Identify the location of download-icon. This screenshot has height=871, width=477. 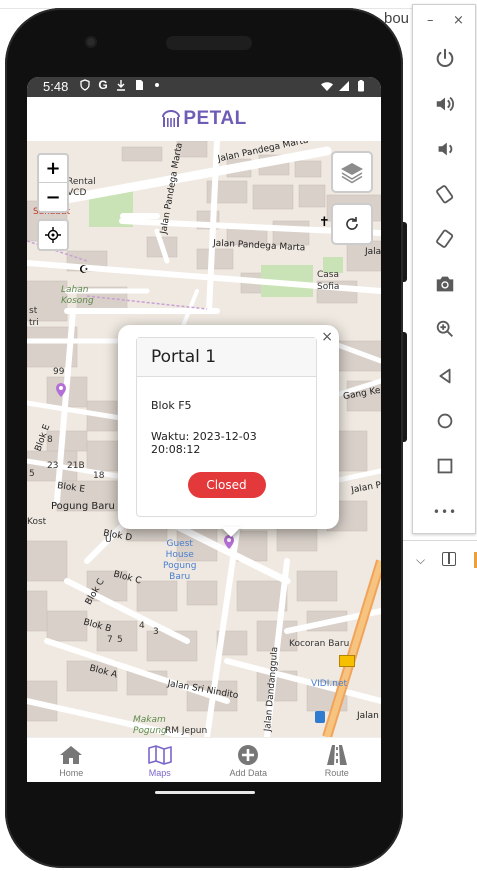
(121, 85).